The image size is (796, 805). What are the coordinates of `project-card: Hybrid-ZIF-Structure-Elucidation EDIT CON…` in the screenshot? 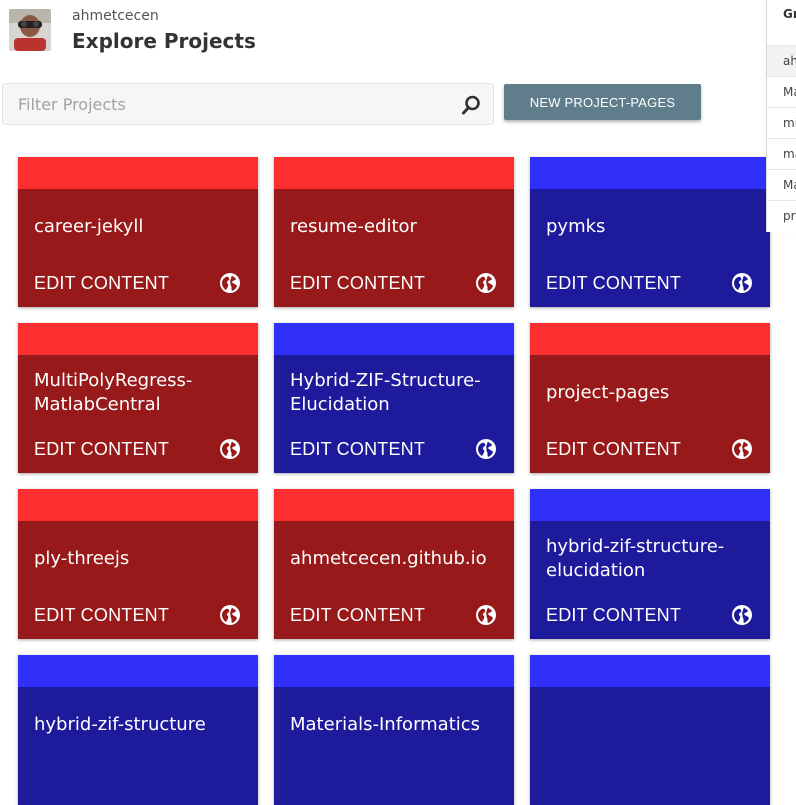 It's located at (394, 398).